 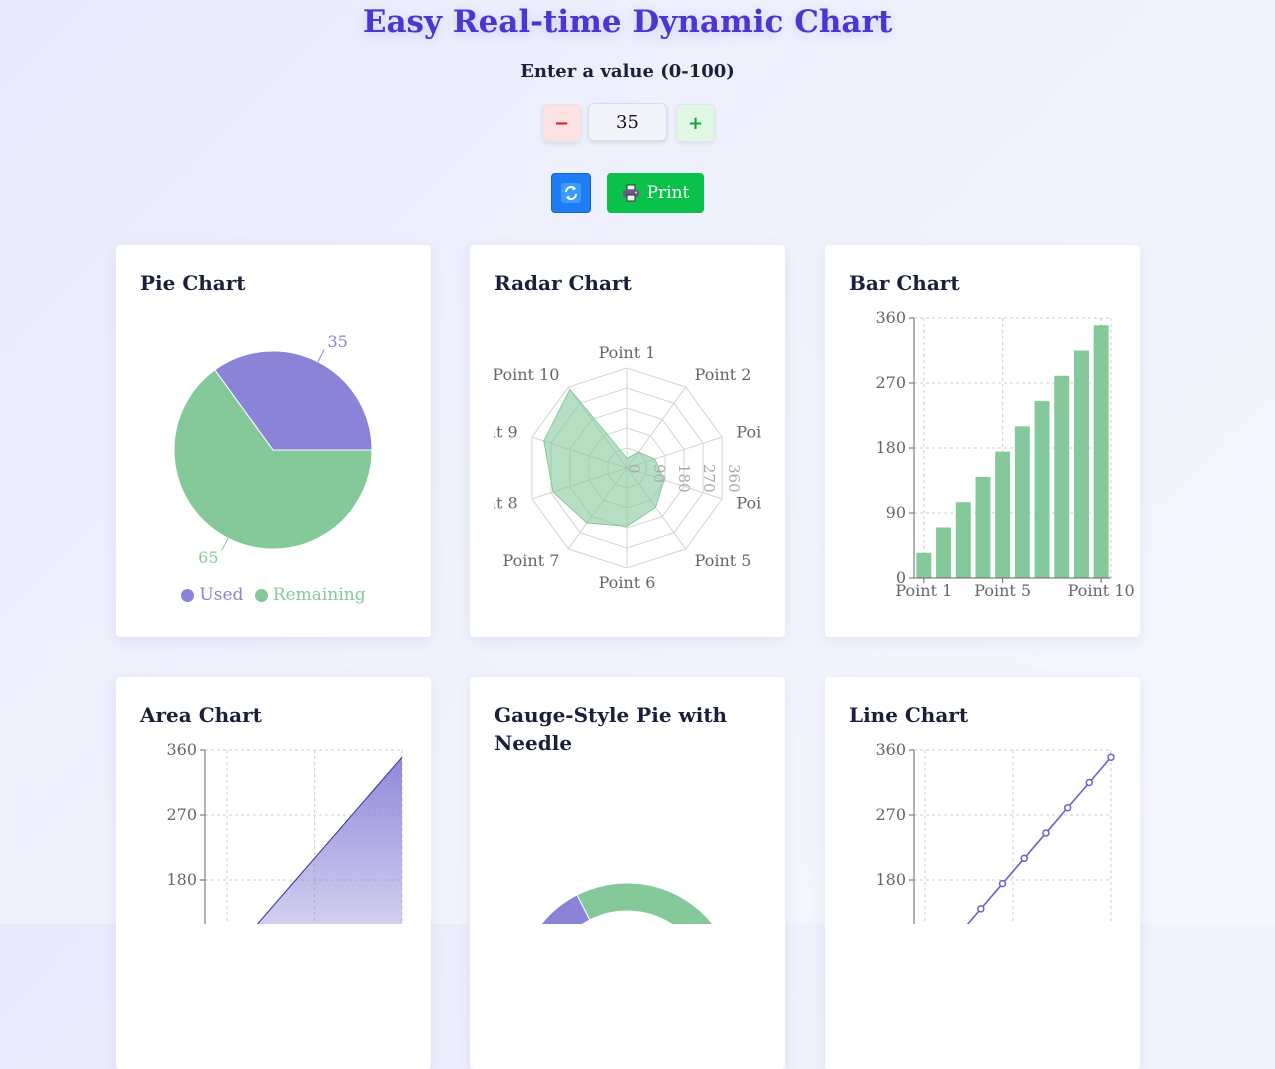 I want to click on legend-item-used: Used, so click(x=212, y=595).